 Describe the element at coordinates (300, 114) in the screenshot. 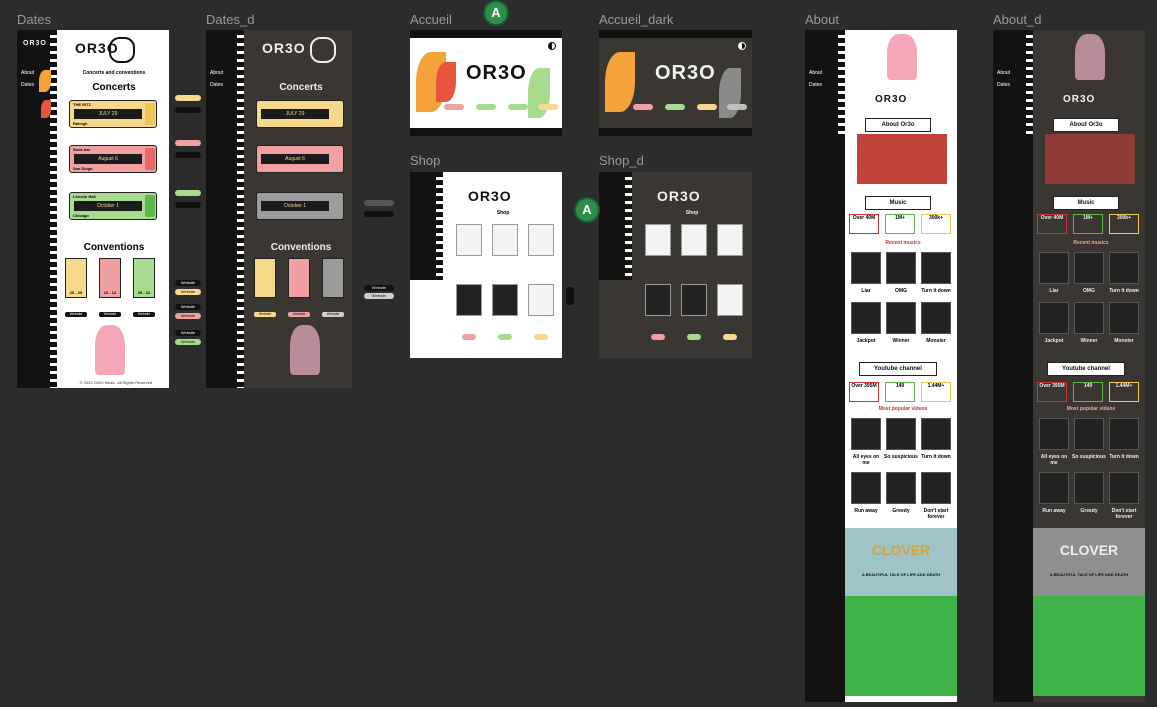

I see `concert-ticket: JULY 29` at that location.